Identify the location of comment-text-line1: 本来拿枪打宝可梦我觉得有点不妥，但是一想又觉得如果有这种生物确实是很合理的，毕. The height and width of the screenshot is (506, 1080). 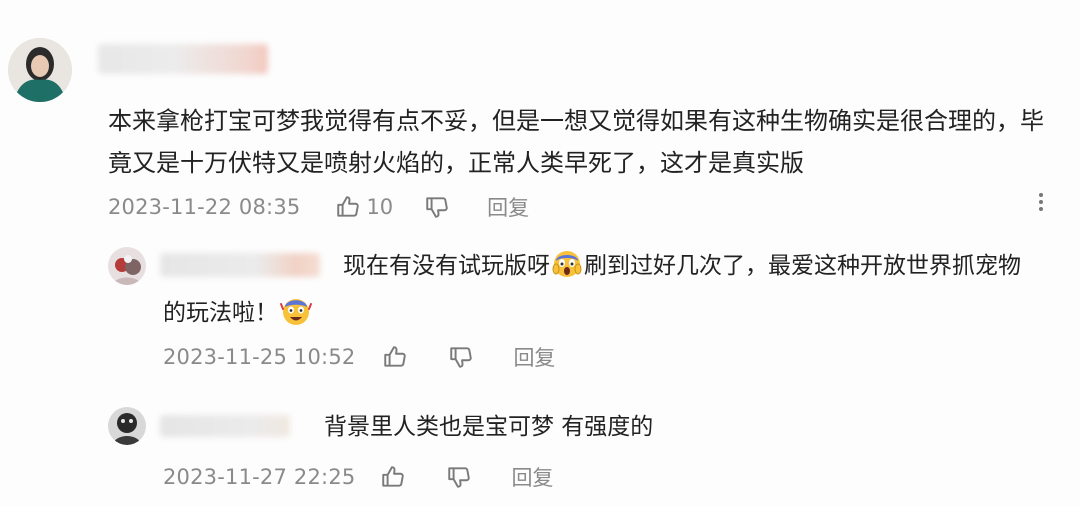
(576, 121).